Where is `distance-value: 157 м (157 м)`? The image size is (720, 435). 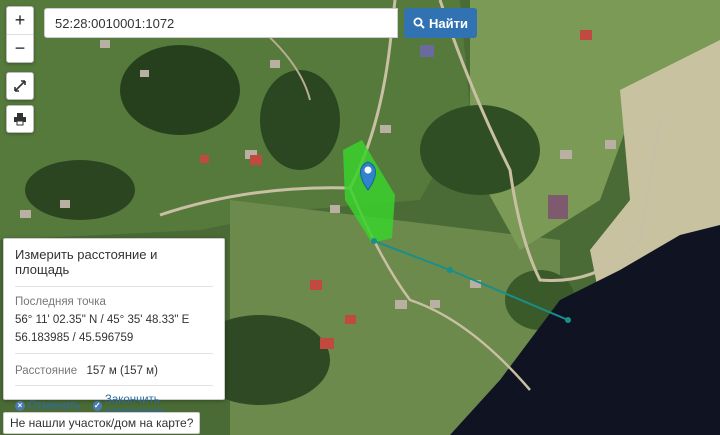 distance-value: 157 м (157 м) is located at coordinates (122, 371).